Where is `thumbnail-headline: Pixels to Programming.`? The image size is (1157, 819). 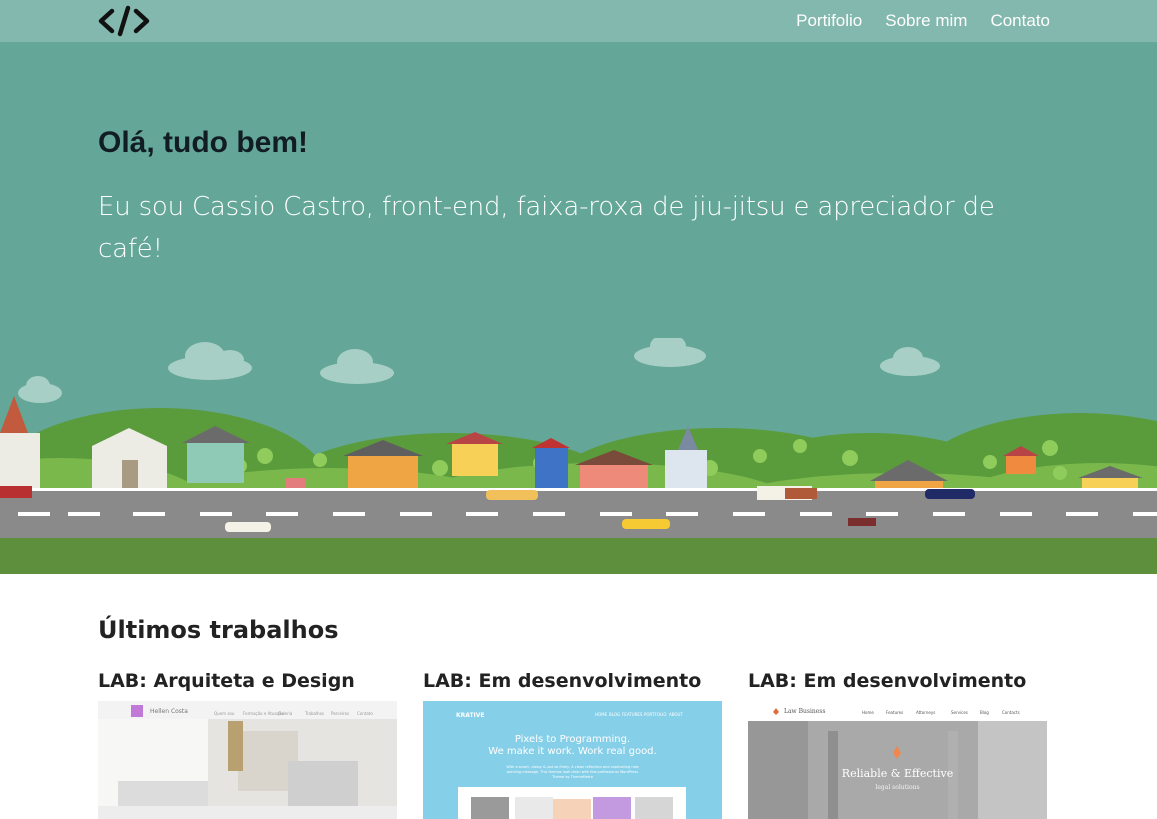 thumbnail-headline: Pixels to Programming. is located at coordinates (572, 739).